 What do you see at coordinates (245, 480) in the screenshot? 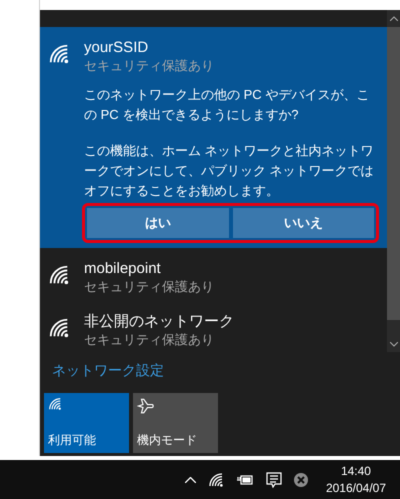
I see `battery-icon` at bounding box center [245, 480].